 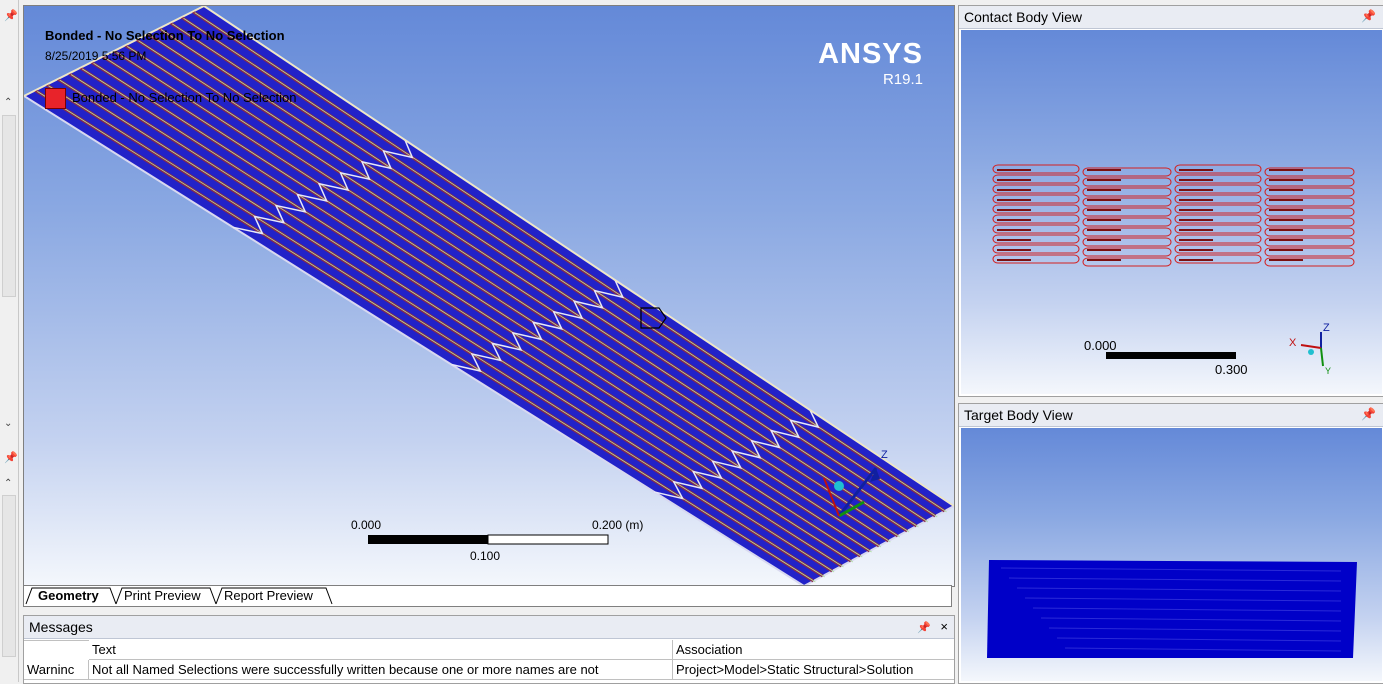 What do you see at coordinates (268, 595) in the screenshot?
I see `tab-report-preview: Report Preview` at bounding box center [268, 595].